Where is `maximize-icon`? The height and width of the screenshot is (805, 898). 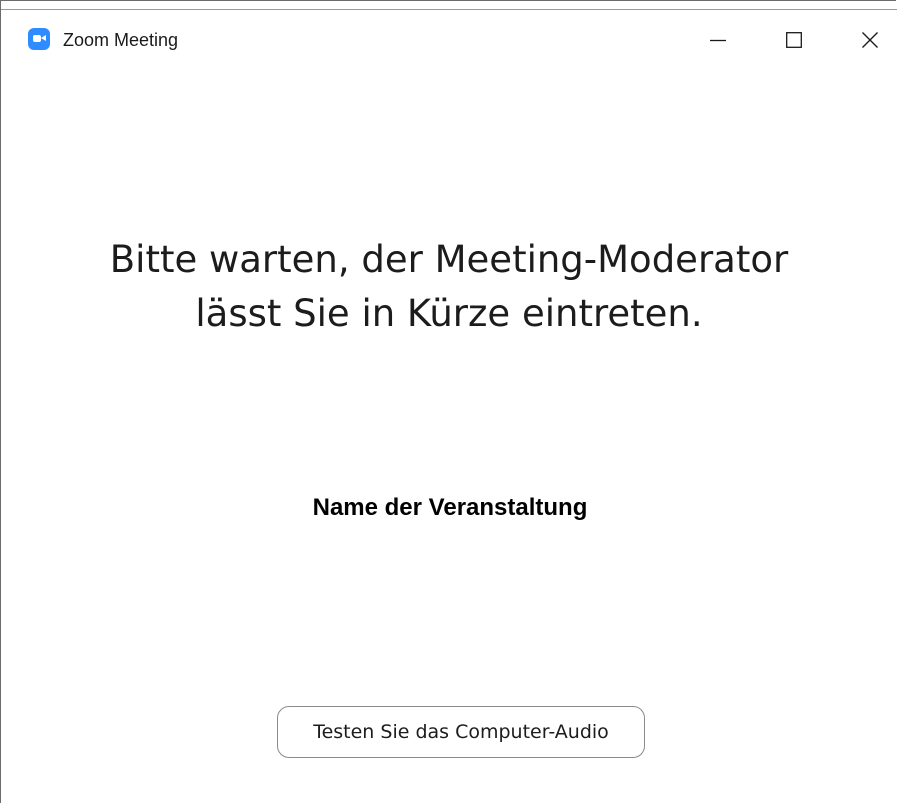
maximize-icon is located at coordinates (794, 40).